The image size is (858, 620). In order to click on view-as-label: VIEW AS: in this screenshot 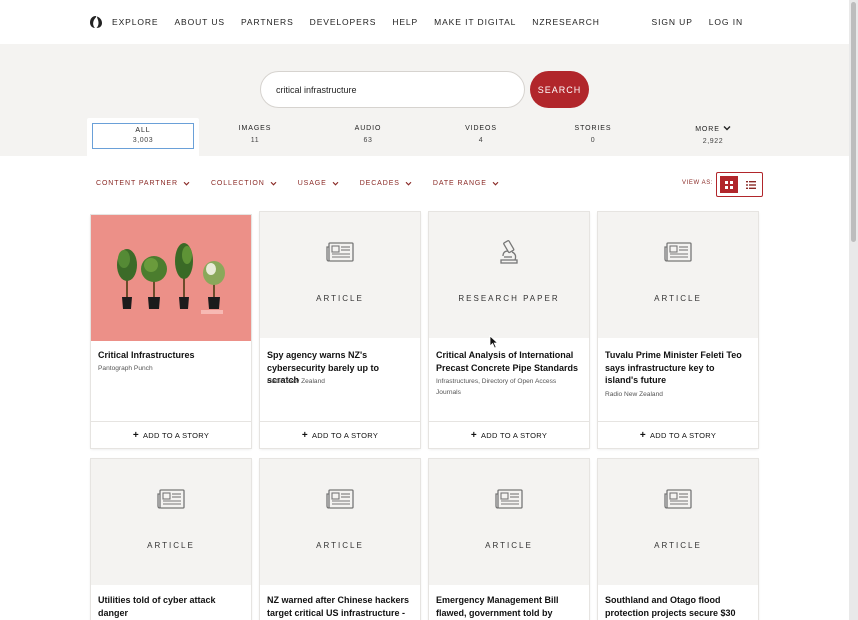, I will do `click(698, 183)`.